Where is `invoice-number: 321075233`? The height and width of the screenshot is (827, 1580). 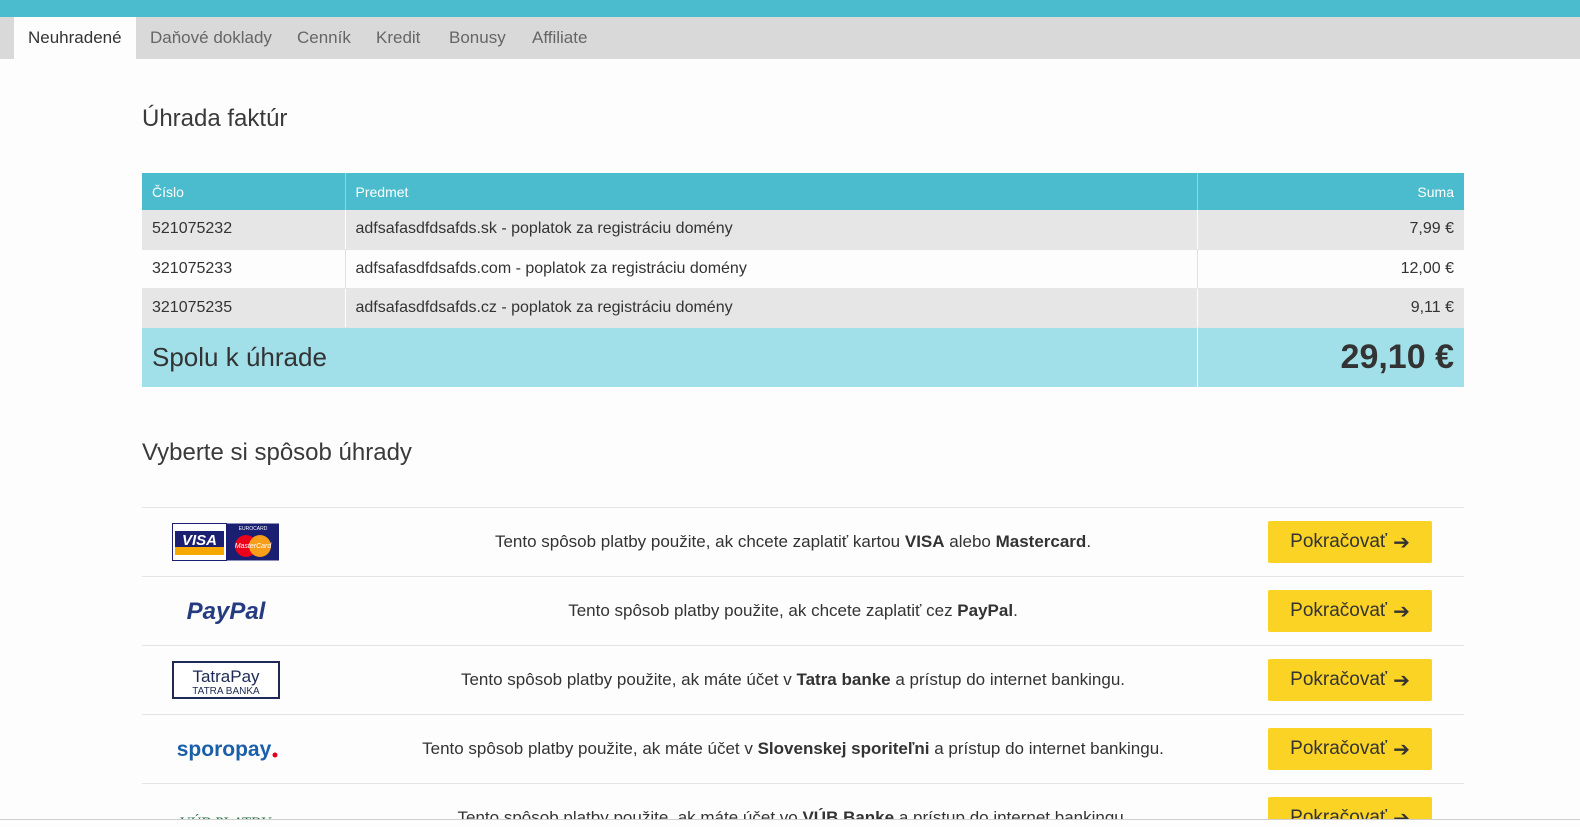 invoice-number: 321075233 is located at coordinates (244, 269).